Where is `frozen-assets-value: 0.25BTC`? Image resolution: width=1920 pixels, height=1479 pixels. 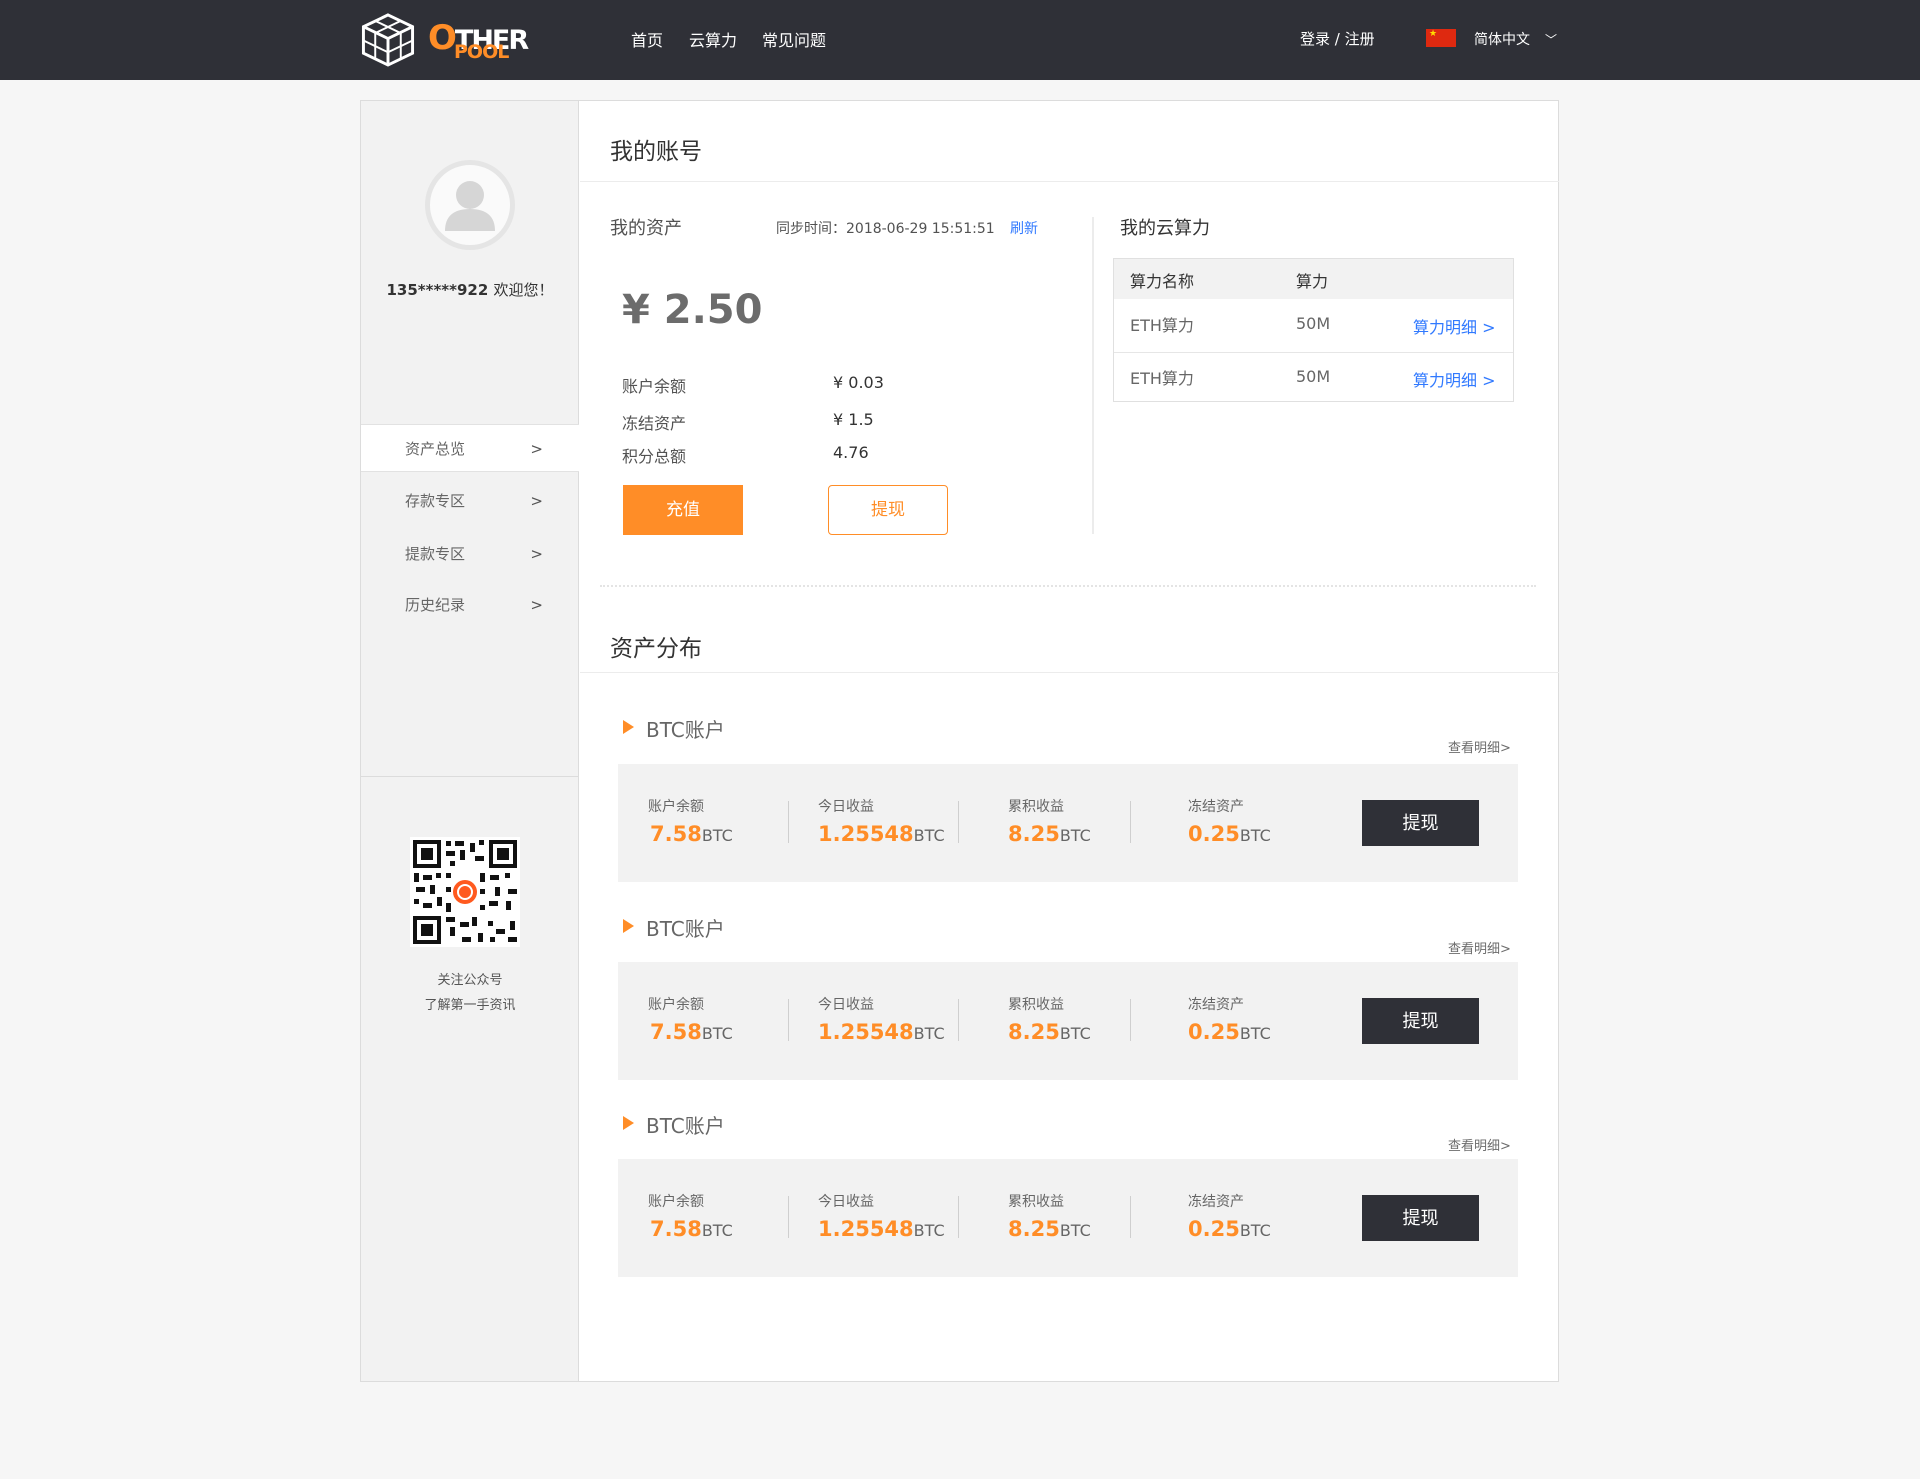
frozen-assets-value: 0.25BTC is located at coordinates (1229, 1032).